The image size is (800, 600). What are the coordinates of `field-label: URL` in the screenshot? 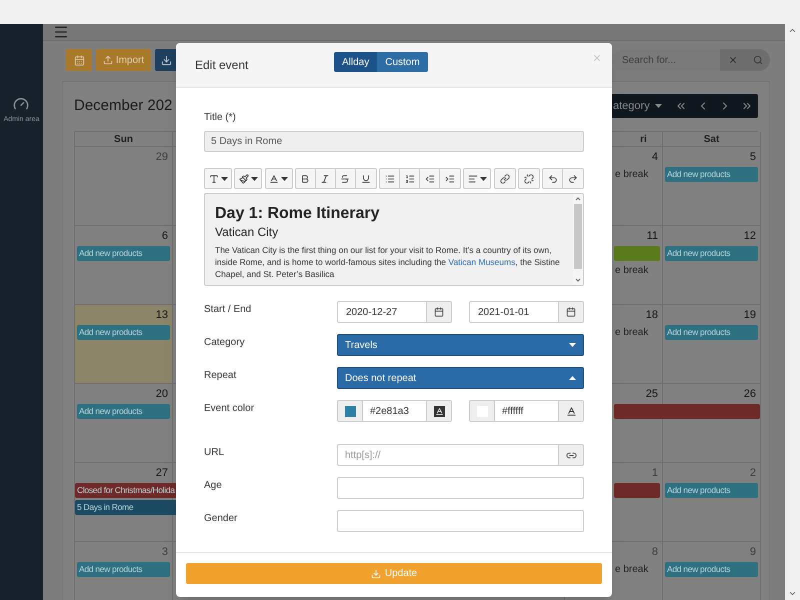 It's located at (215, 453).